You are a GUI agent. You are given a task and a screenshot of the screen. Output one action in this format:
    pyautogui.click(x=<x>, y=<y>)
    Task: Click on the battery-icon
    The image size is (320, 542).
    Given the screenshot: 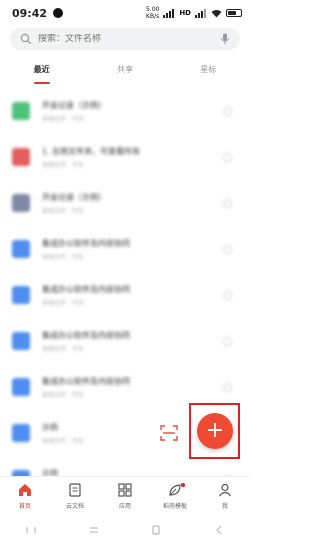 What is the action you would take?
    pyautogui.click(x=234, y=13)
    